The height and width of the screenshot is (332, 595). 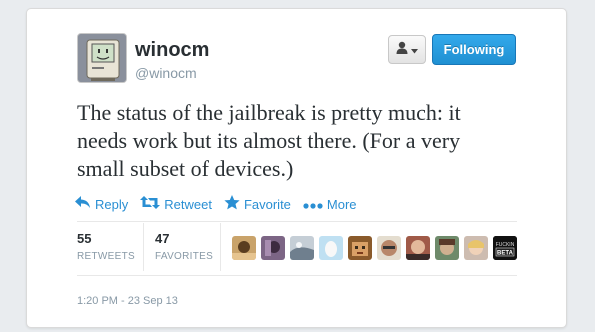 I want to click on retweet-label: Retweet, so click(x=188, y=204).